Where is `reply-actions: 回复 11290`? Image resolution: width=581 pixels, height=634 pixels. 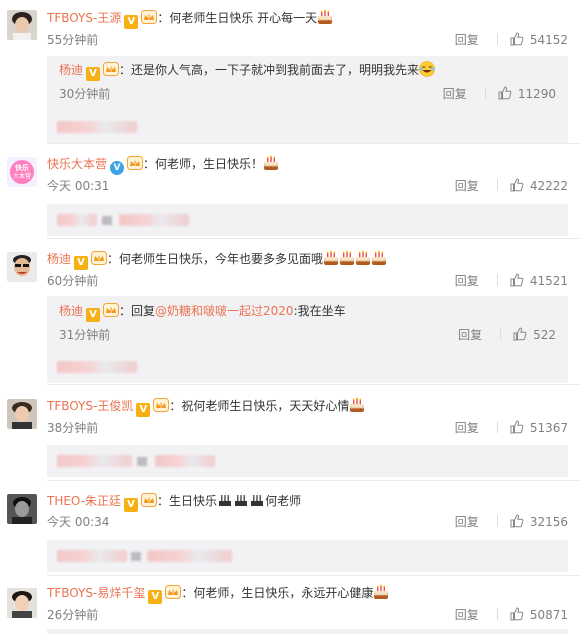 reply-actions: 回复 11290 is located at coordinates (499, 94).